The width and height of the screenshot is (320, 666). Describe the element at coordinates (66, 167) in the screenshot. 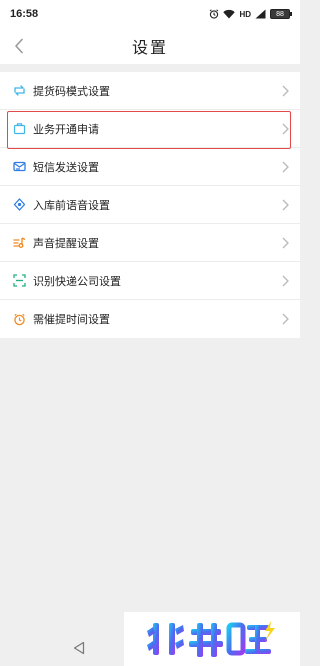

I see `settings-item-label: 短信发送设置` at that location.